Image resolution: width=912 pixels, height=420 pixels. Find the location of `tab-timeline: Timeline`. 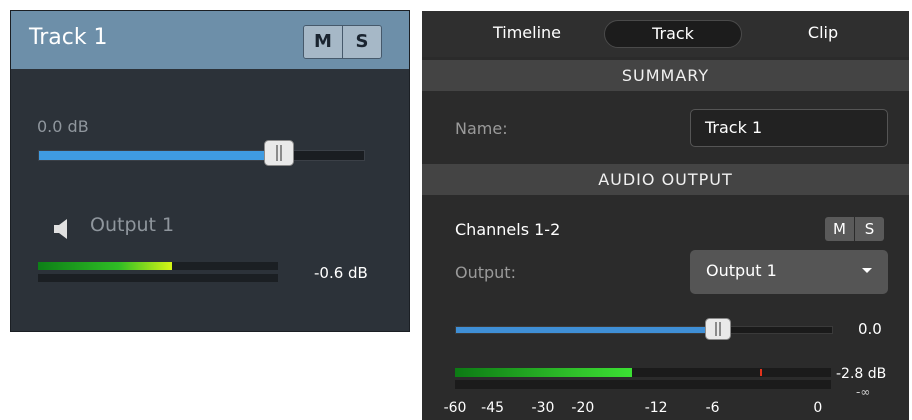

tab-timeline: Timeline is located at coordinates (527, 32).